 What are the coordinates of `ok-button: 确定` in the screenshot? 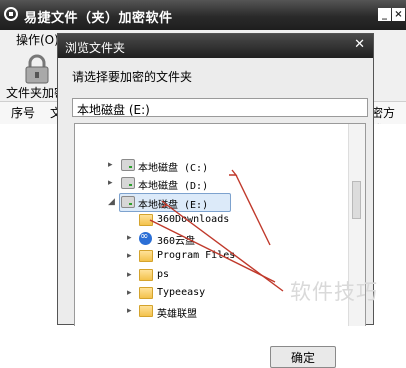 It's located at (303, 357).